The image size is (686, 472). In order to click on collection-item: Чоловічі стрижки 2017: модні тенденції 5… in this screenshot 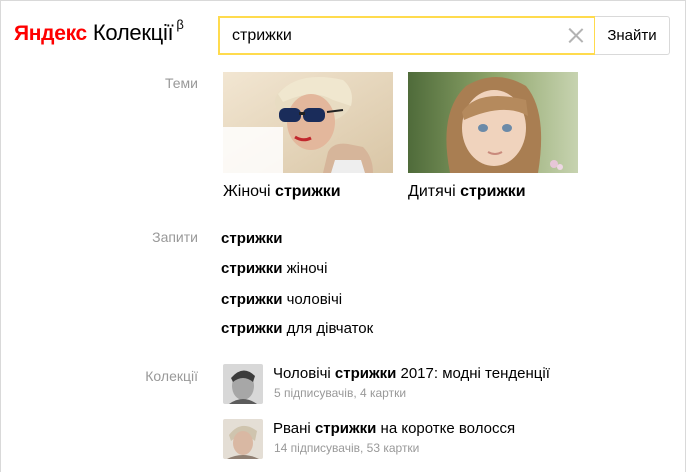, I will do `click(413, 385)`.